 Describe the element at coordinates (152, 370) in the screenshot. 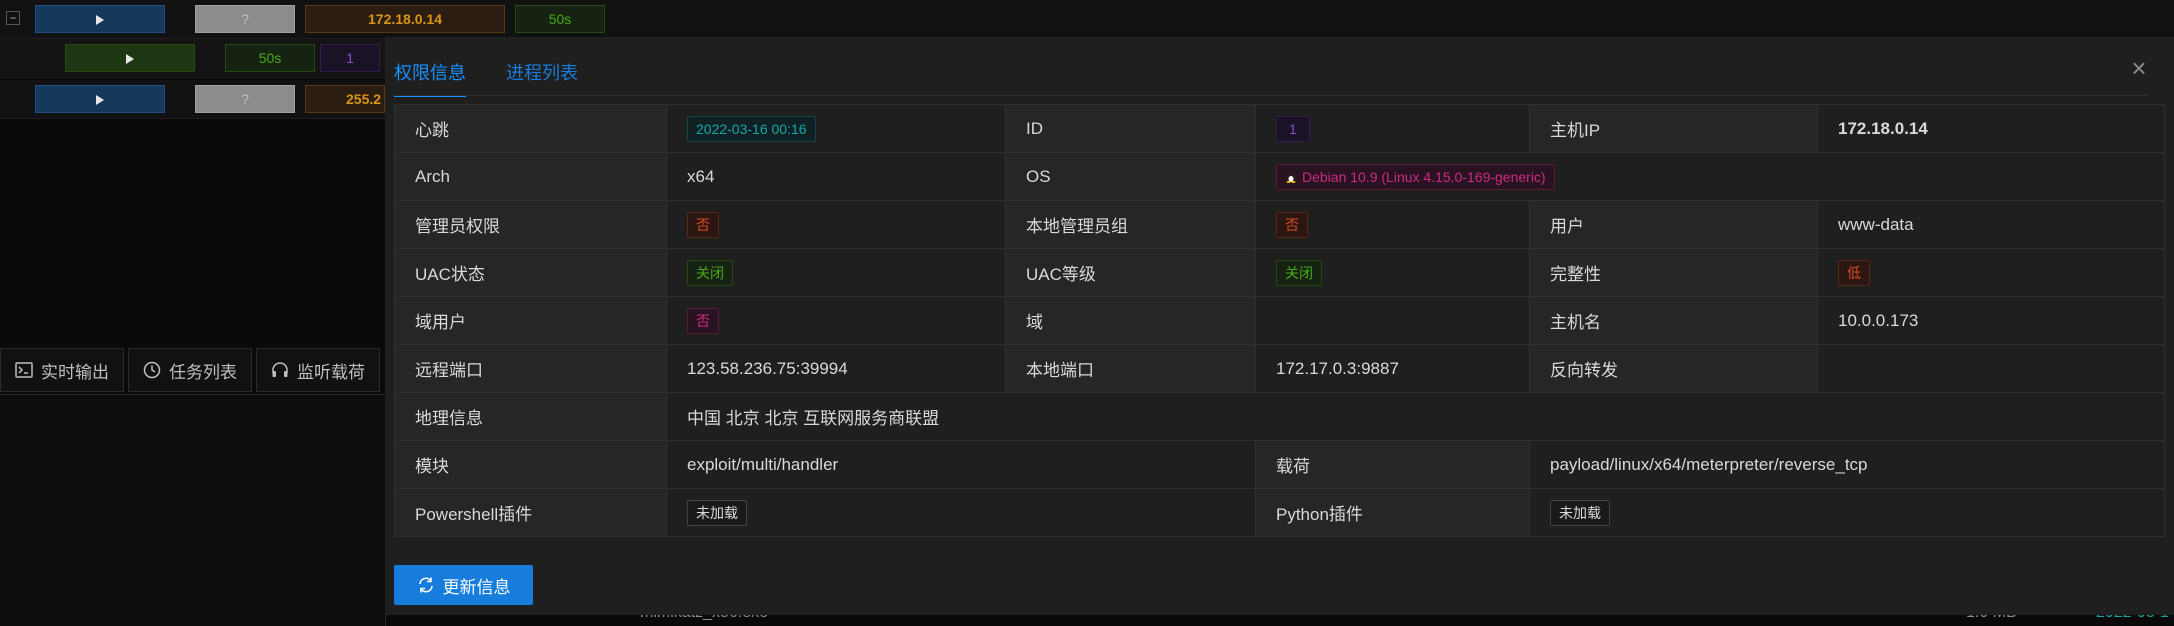

I see `clock-icon` at that location.